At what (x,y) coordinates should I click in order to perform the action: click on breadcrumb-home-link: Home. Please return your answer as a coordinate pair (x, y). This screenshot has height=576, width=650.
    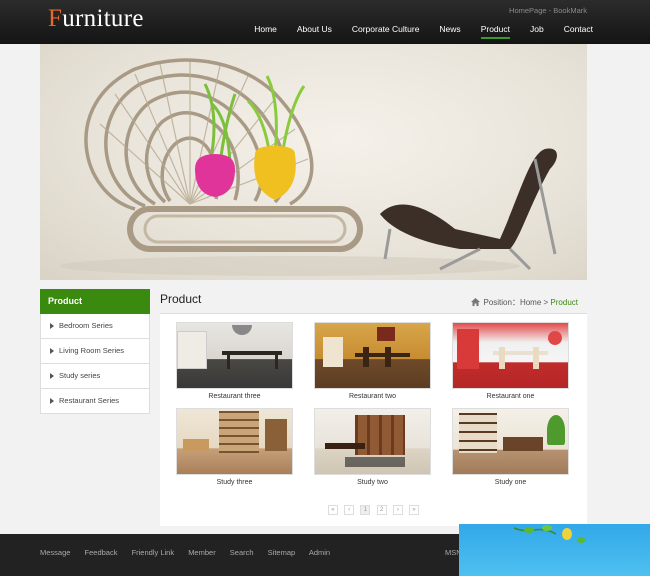
    Looking at the image, I should click on (530, 302).